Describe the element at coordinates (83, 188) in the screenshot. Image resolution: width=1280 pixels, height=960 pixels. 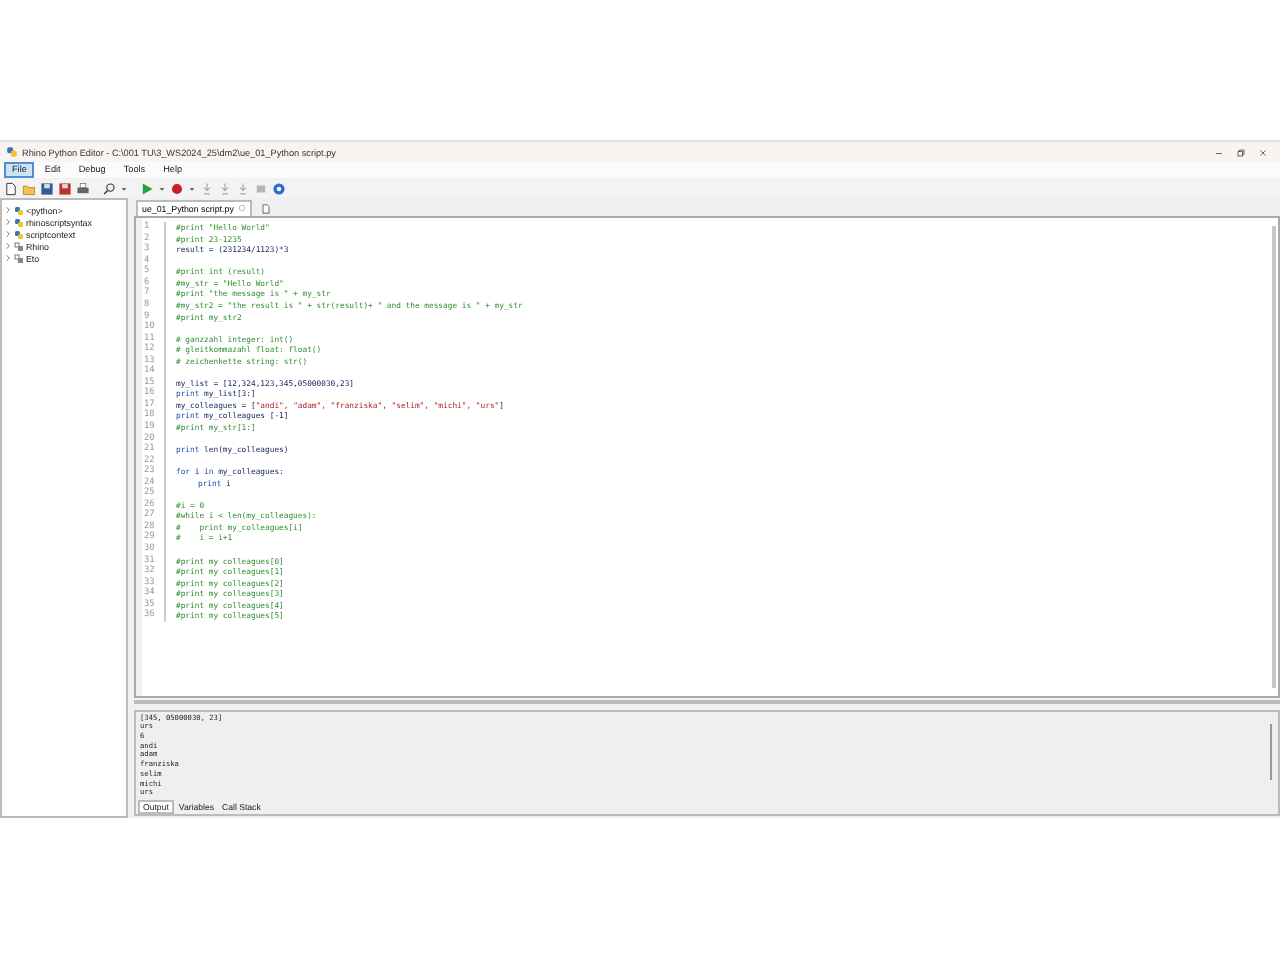
I see `printer-icon` at that location.